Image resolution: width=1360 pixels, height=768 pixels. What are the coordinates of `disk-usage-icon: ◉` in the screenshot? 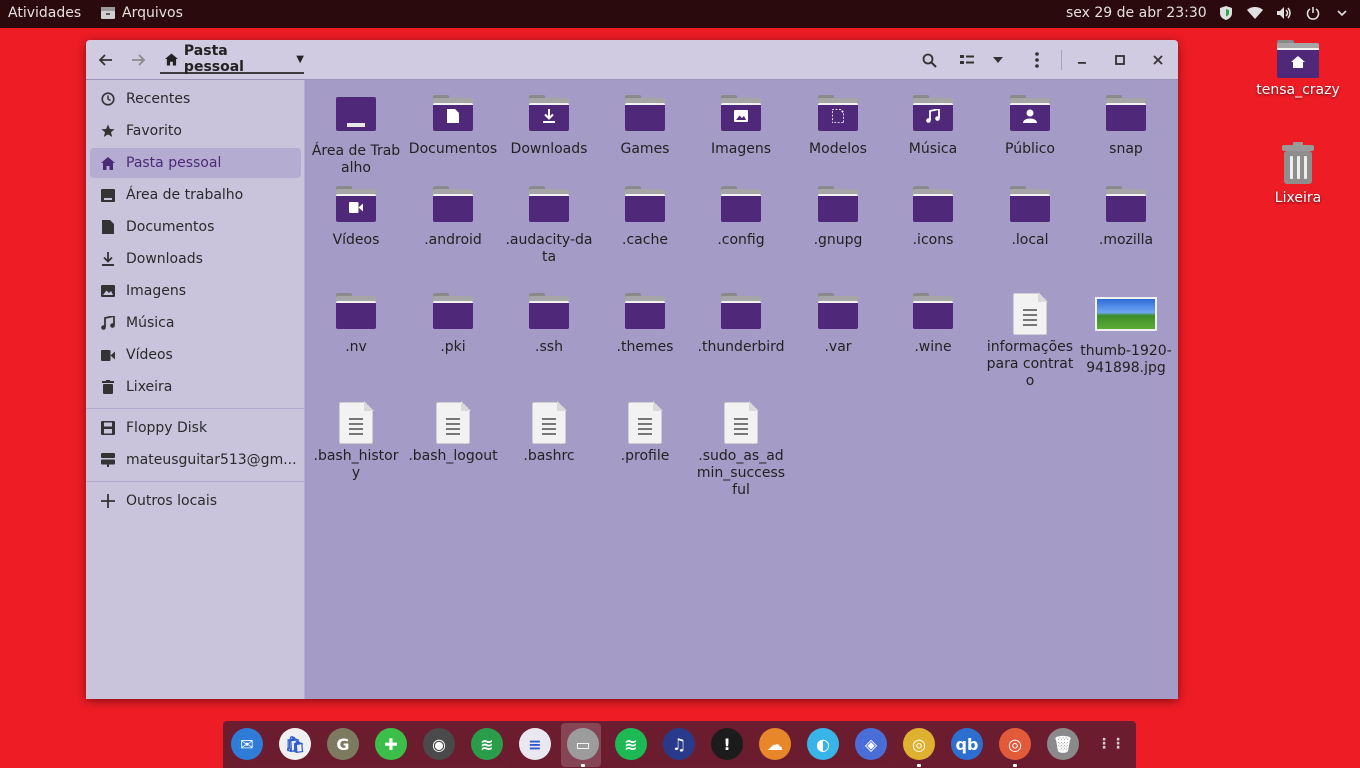 It's located at (439, 744).